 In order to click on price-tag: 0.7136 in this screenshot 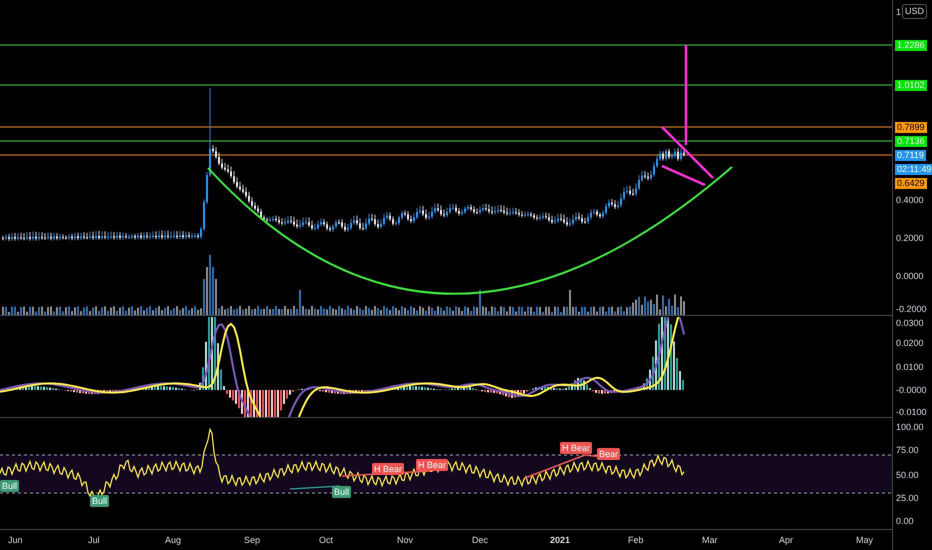, I will do `click(911, 141)`.